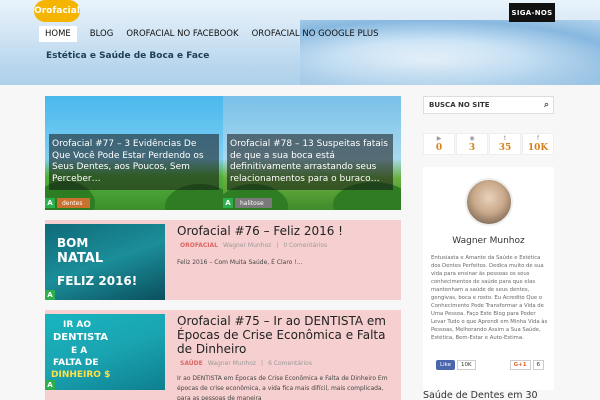 The width and height of the screenshot is (600, 400). What do you see at coordinates (81, 375) in the screenshot?
I see `thumb-text: DINHEIRO $` at bounding box center [81, 375].